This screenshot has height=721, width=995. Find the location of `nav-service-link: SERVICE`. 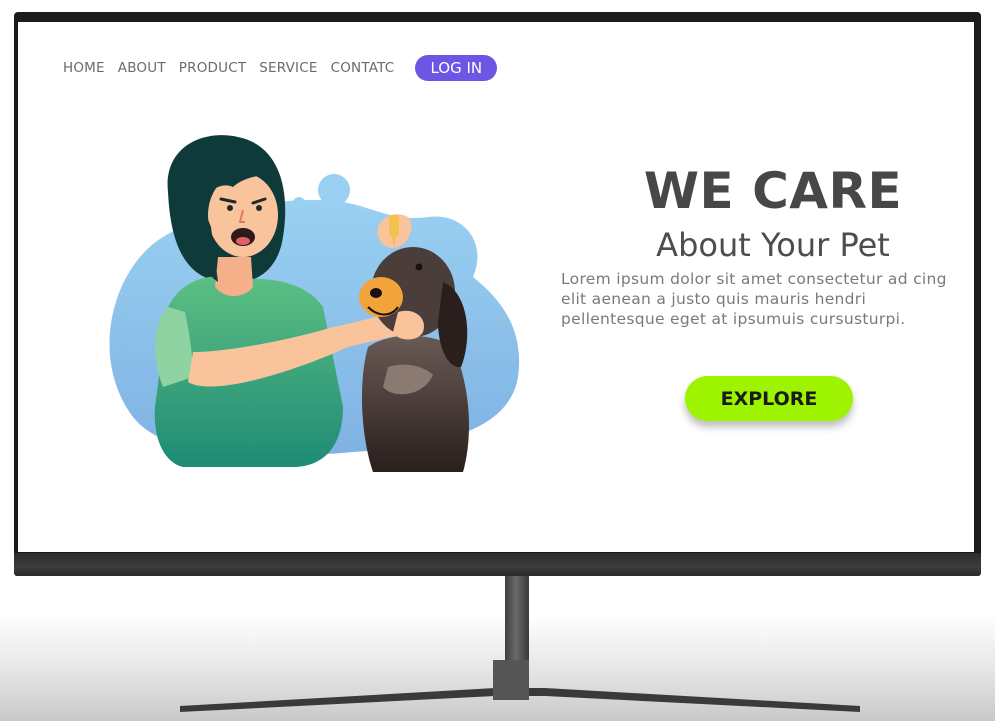

nav-service-link: SERVICE is located at coordinates (288, 68).